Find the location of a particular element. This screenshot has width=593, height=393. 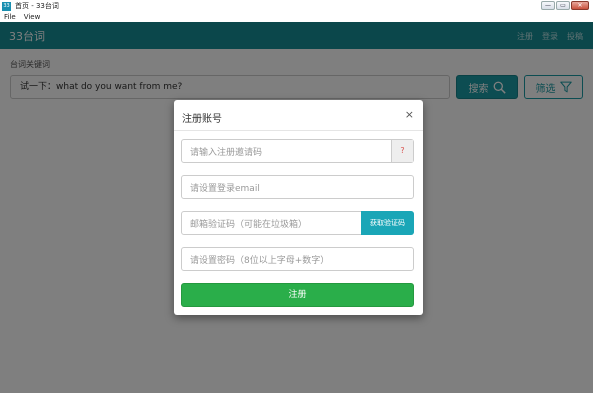

verify-code-field: 获取验证码 is located at coordinates (297, 223).